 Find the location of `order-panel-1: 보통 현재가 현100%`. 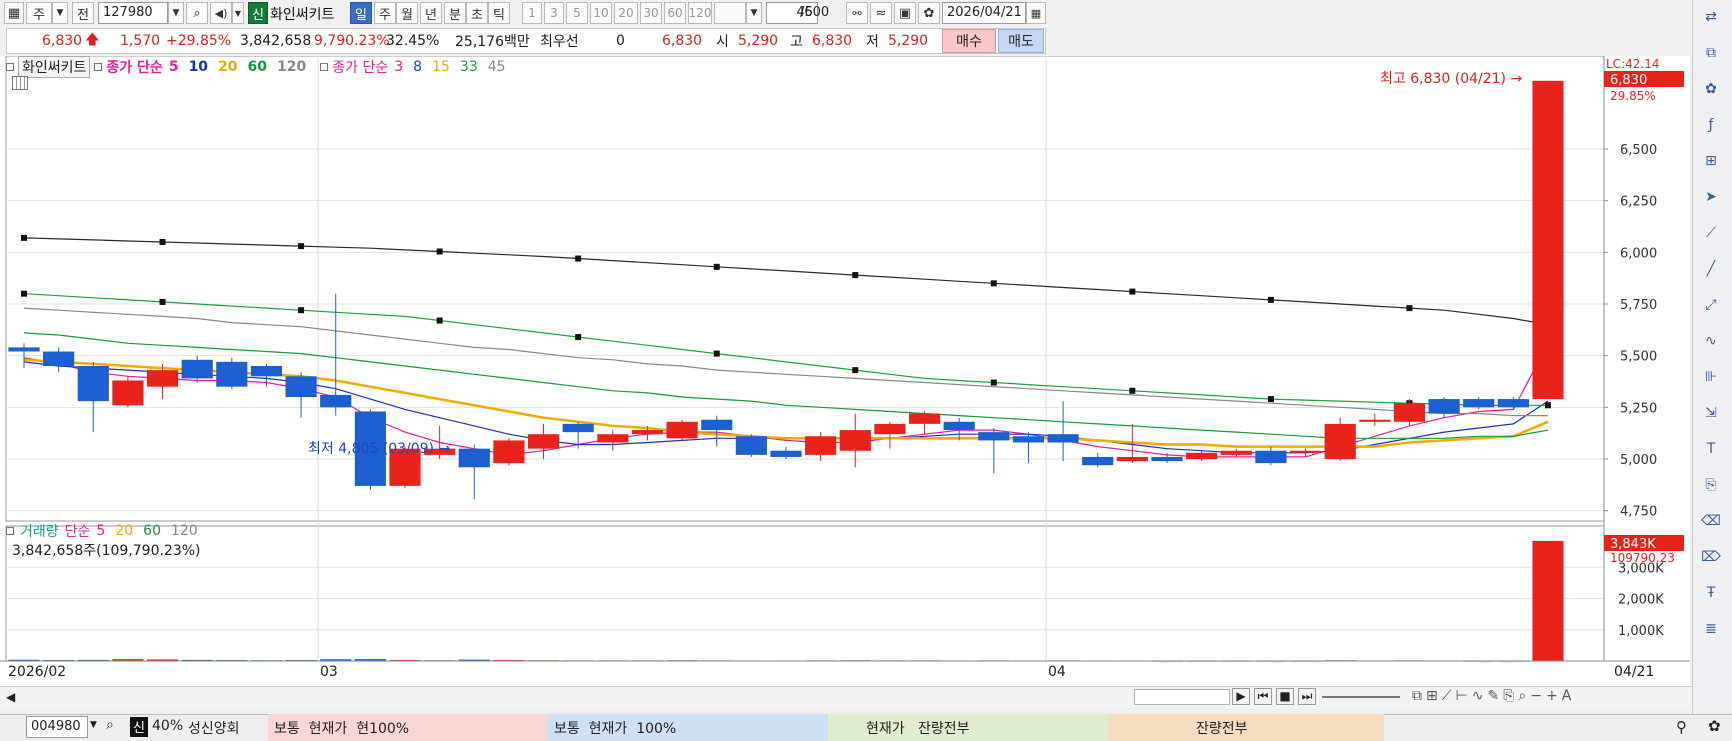

order-panel-1: 보통 현재가 현100% is located at coordinates (408, 727).